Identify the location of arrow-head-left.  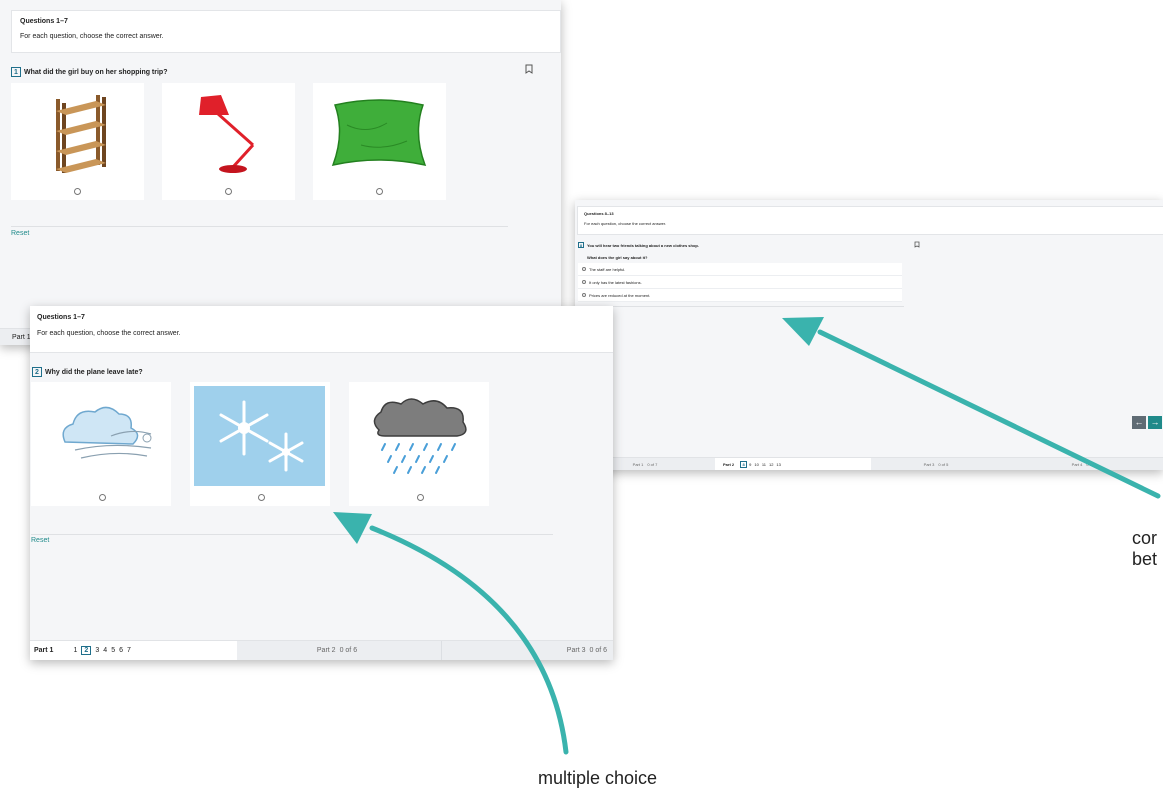
(352, 528).